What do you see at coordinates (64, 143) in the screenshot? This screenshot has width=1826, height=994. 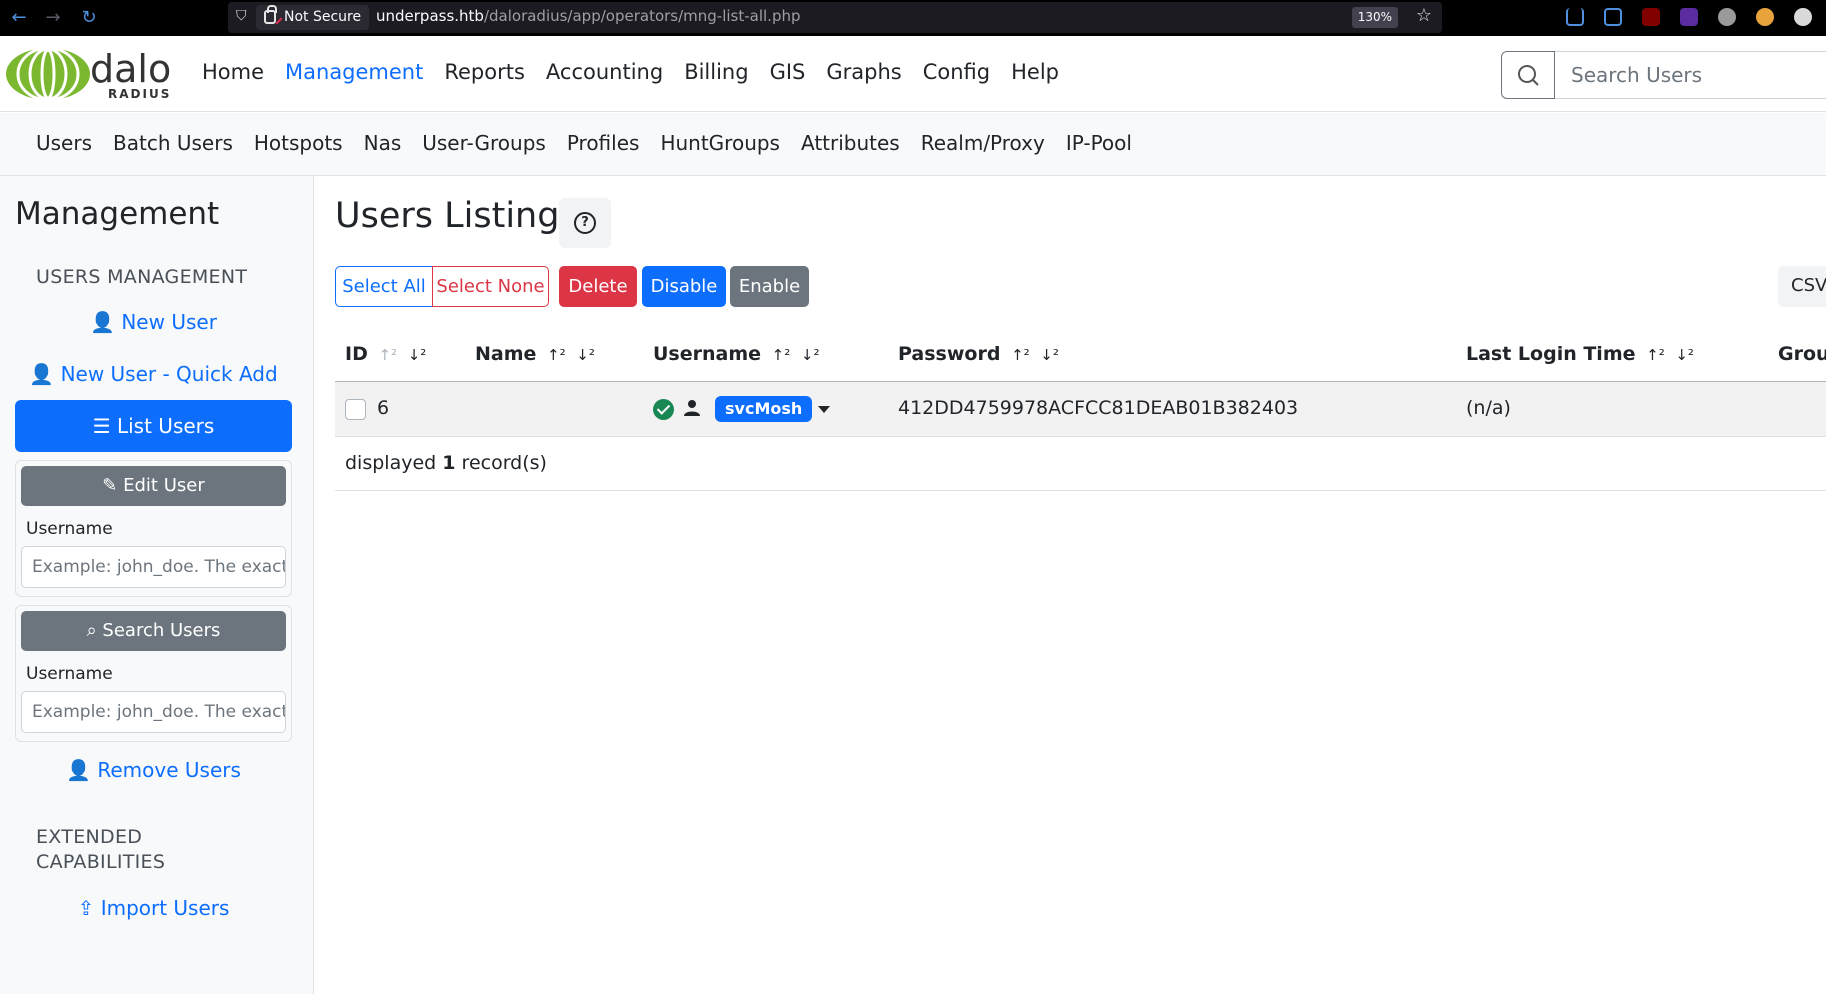 I see `subnav-users: Users` at bounding box center [64, 143].